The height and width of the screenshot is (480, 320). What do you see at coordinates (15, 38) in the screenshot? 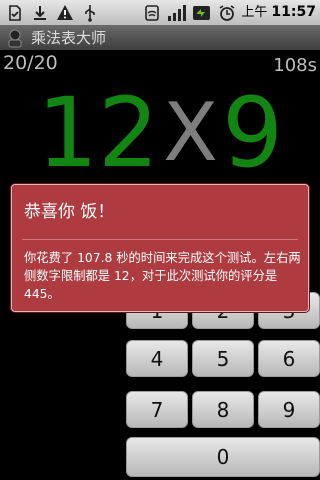
I see `app-logo-icon` at bounding box center [15, 38].